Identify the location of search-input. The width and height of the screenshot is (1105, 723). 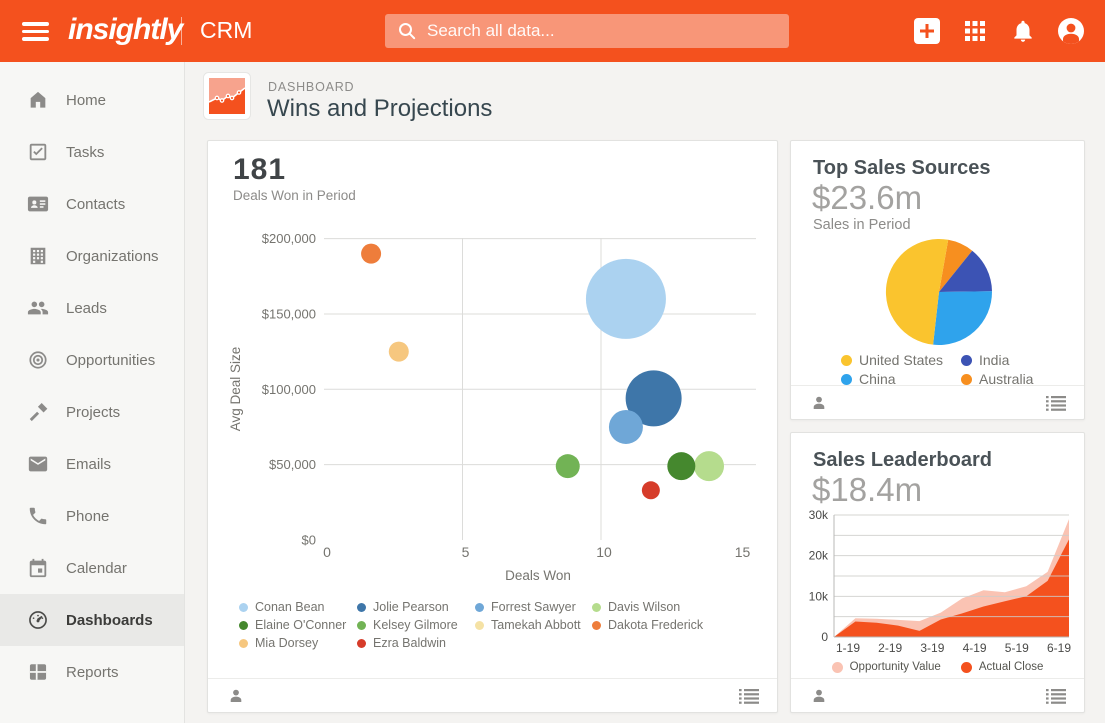
(602, 31).